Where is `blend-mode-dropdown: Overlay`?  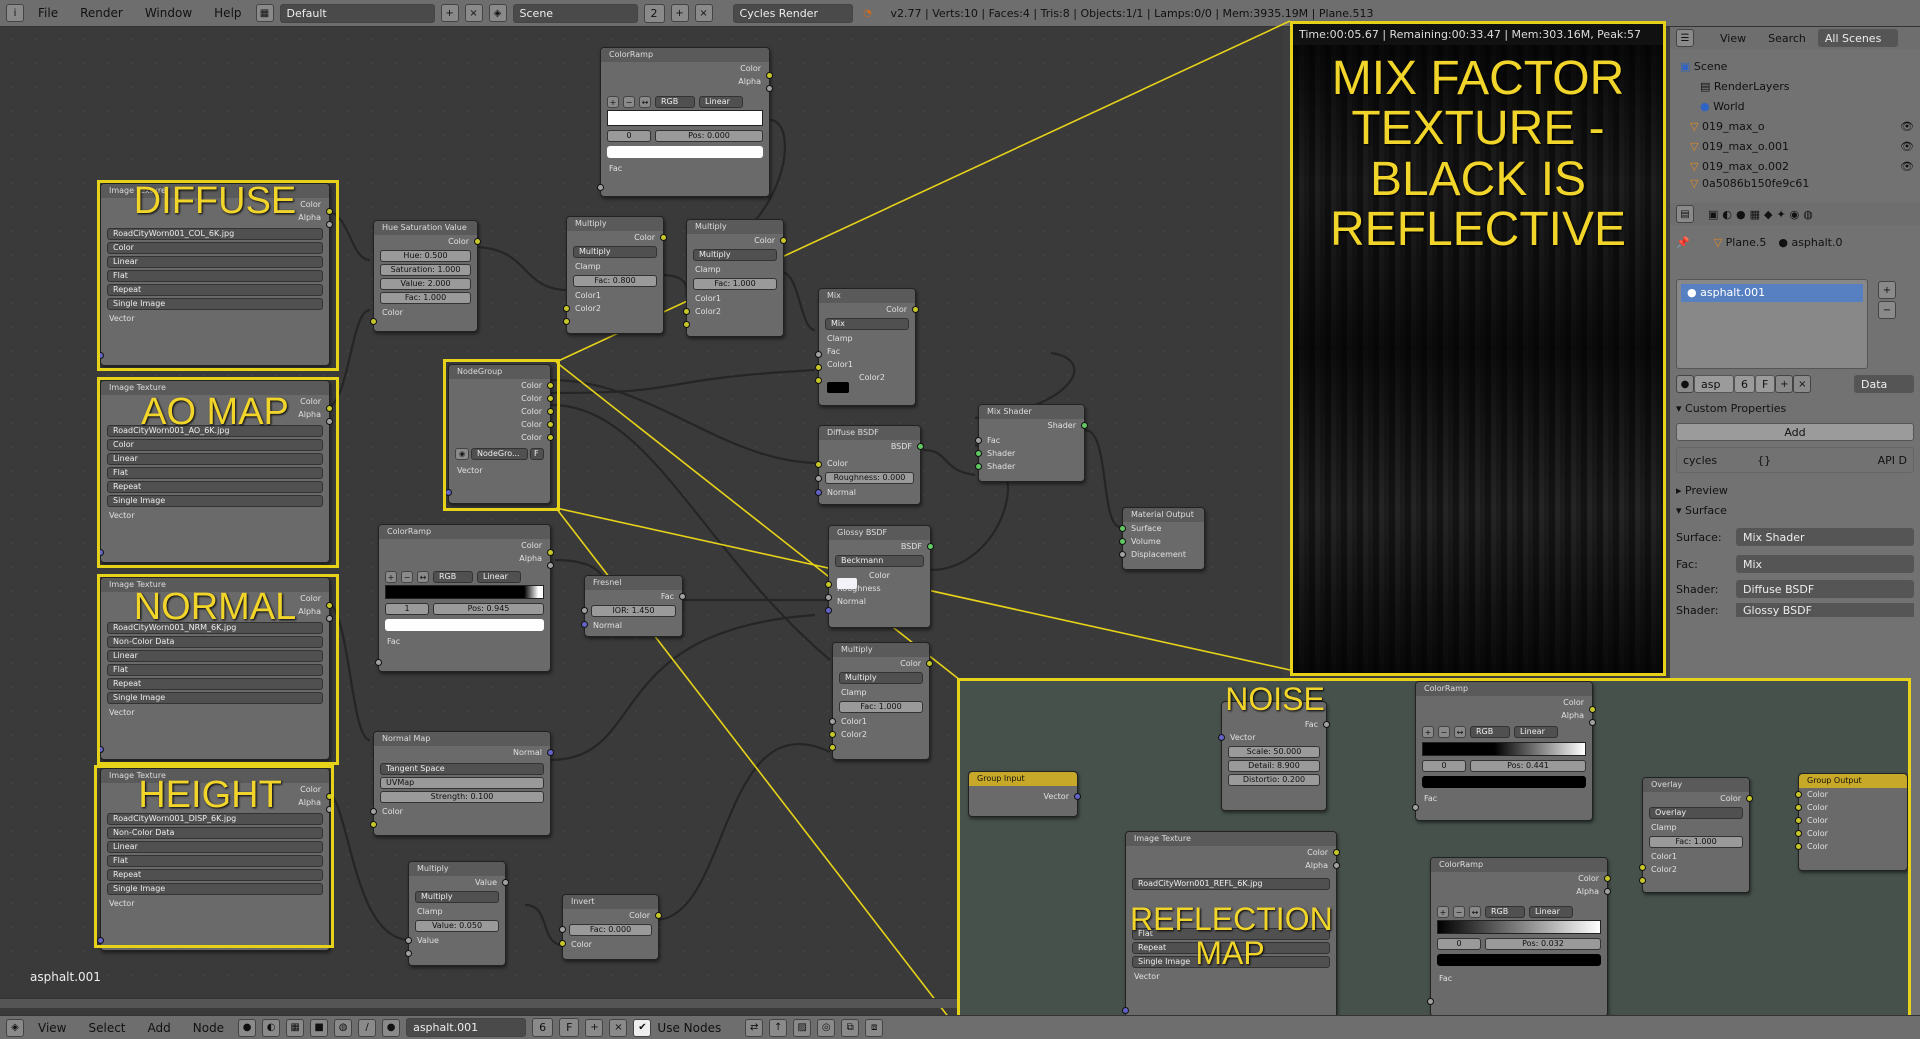 blend-mode-dropdown: Overlay is located at coordinates (1696, 813).